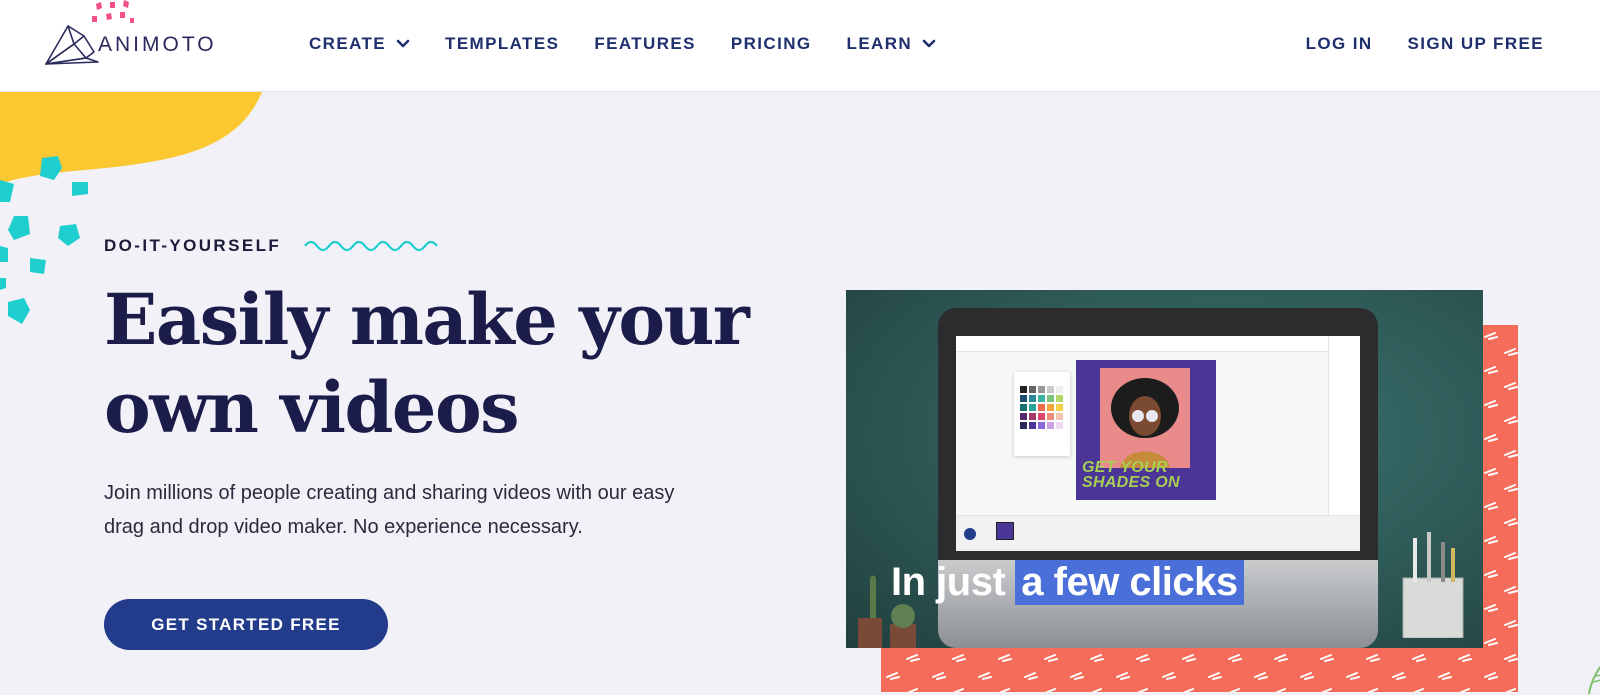 Image resolution: width=1600 pixels, height=695 pixels. Describe the element at coordinates (427, 319) in the screenshot. I see `headline-line-1: Easily make your` at that location.